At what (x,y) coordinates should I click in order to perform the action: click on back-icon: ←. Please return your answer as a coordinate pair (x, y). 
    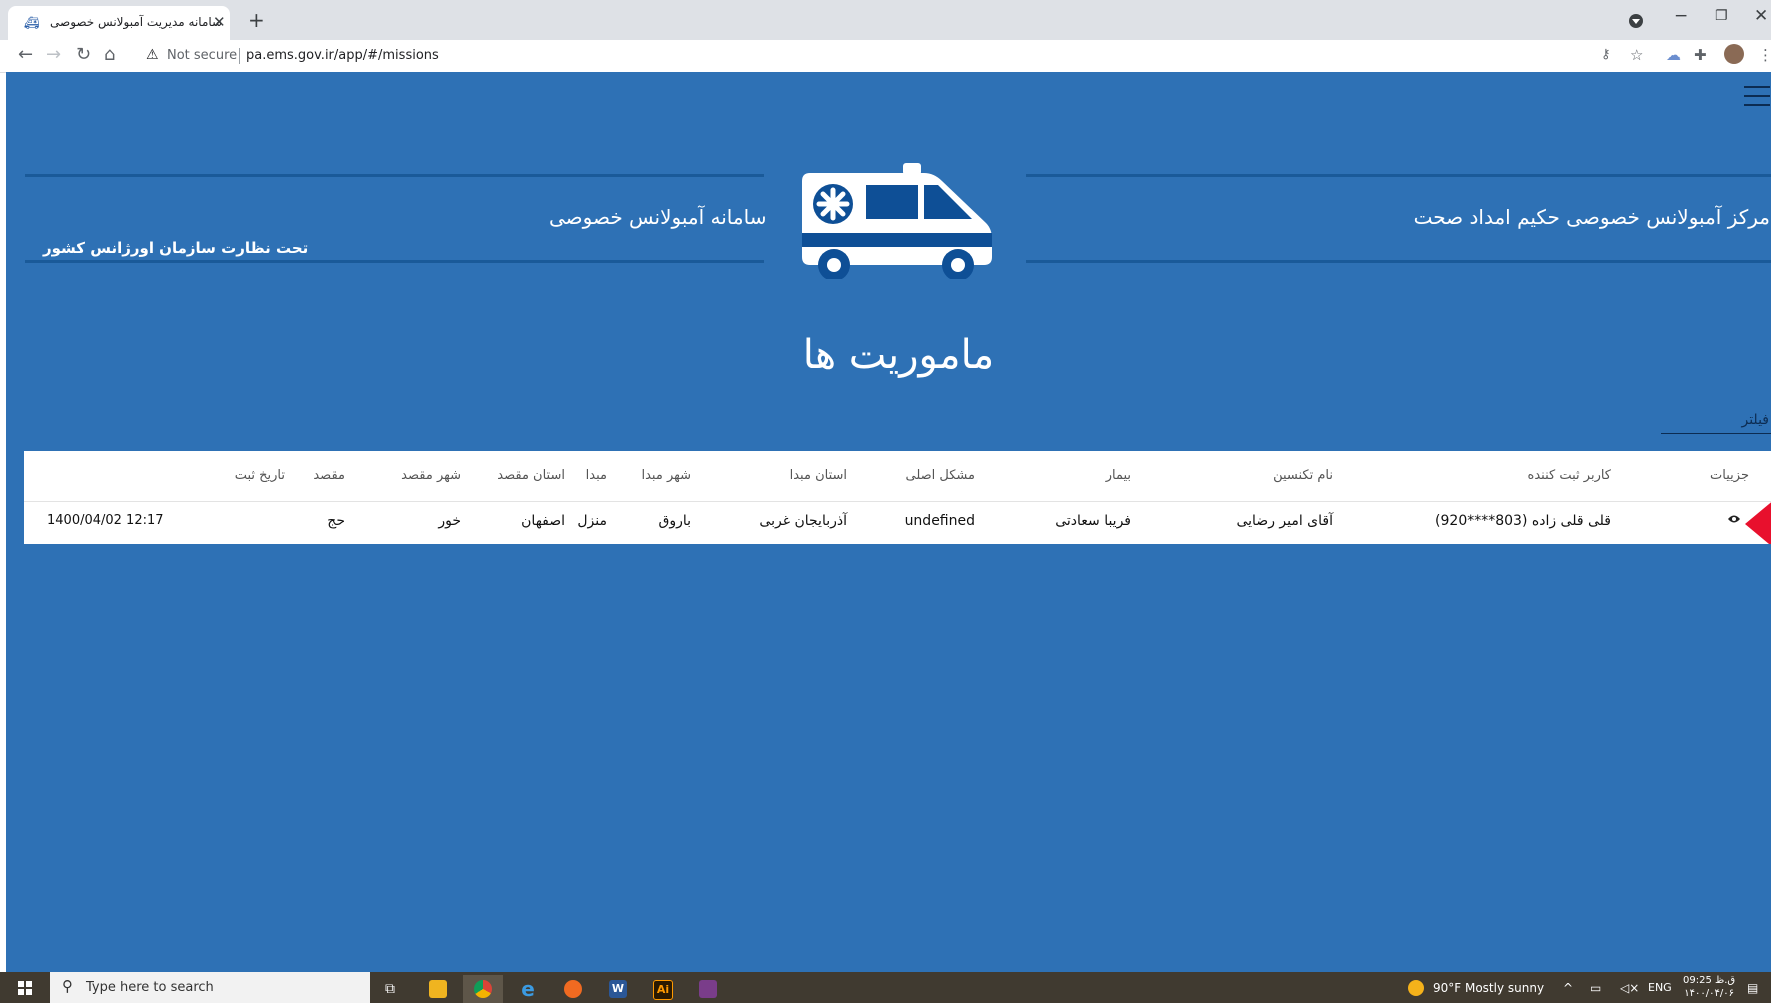
    Looking at the image, I should click on (25, 54).